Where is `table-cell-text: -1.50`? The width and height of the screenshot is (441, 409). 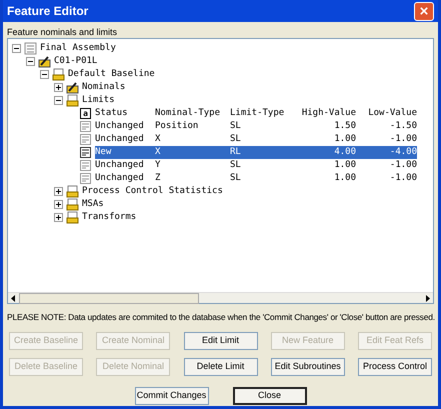 table-cell-text: -1.50 is located at coordinates (402, 126).